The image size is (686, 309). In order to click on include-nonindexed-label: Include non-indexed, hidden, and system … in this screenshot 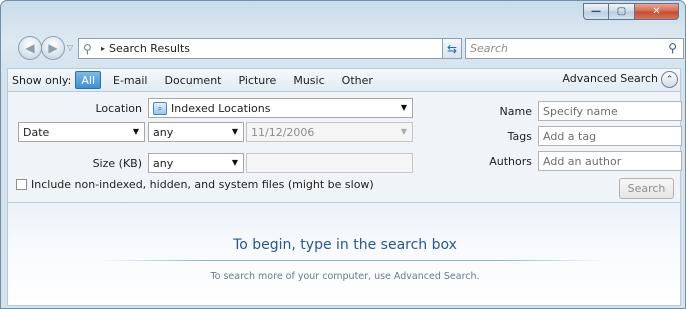, I will do `click(202, 184)`.